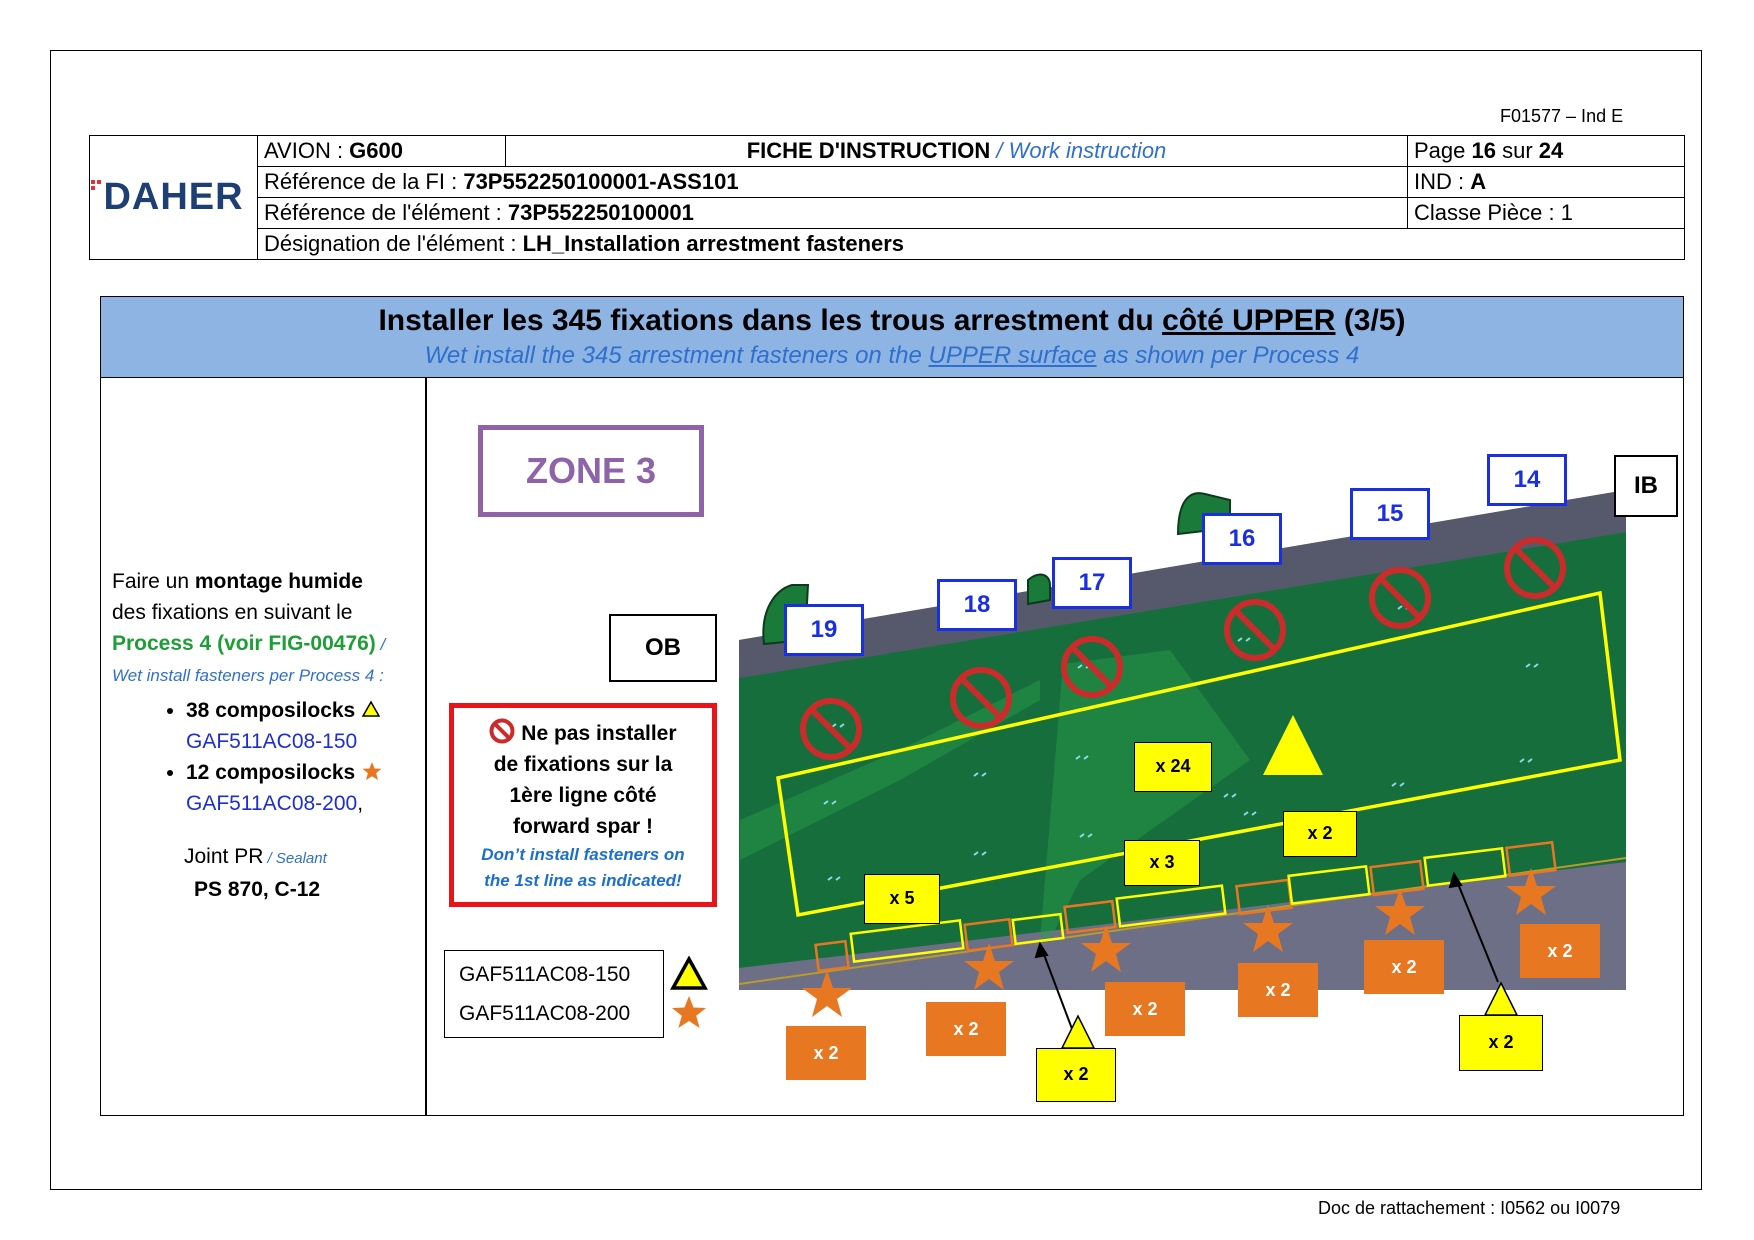 The width and height of the screenshot is (1754, 1240). What do you see at coordinates (1527, 480) in the screenshot?
I see `hole-number-14: 14` at bounding box center [1527, 480].